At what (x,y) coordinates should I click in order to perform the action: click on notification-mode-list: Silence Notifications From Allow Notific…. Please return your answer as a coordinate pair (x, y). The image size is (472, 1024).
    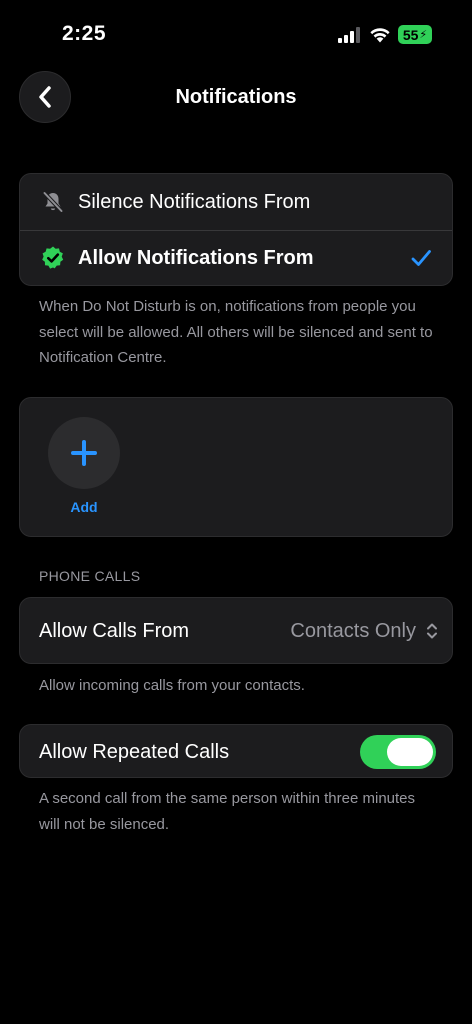
    Looking at the image, I should click on (236, 229).